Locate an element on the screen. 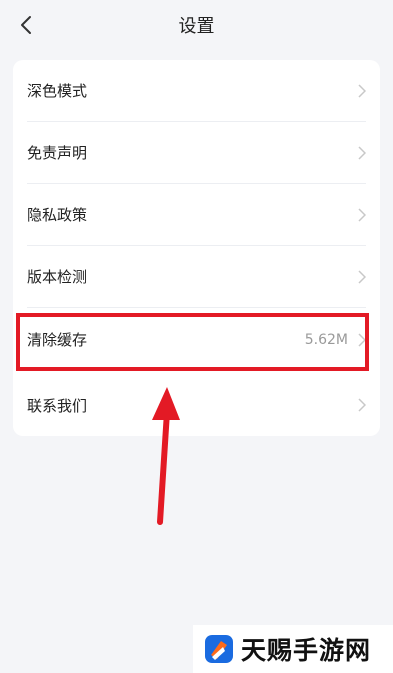  settings-item-clear-cache: 清除缓存 5.62M is located at coordinates (196, 340).